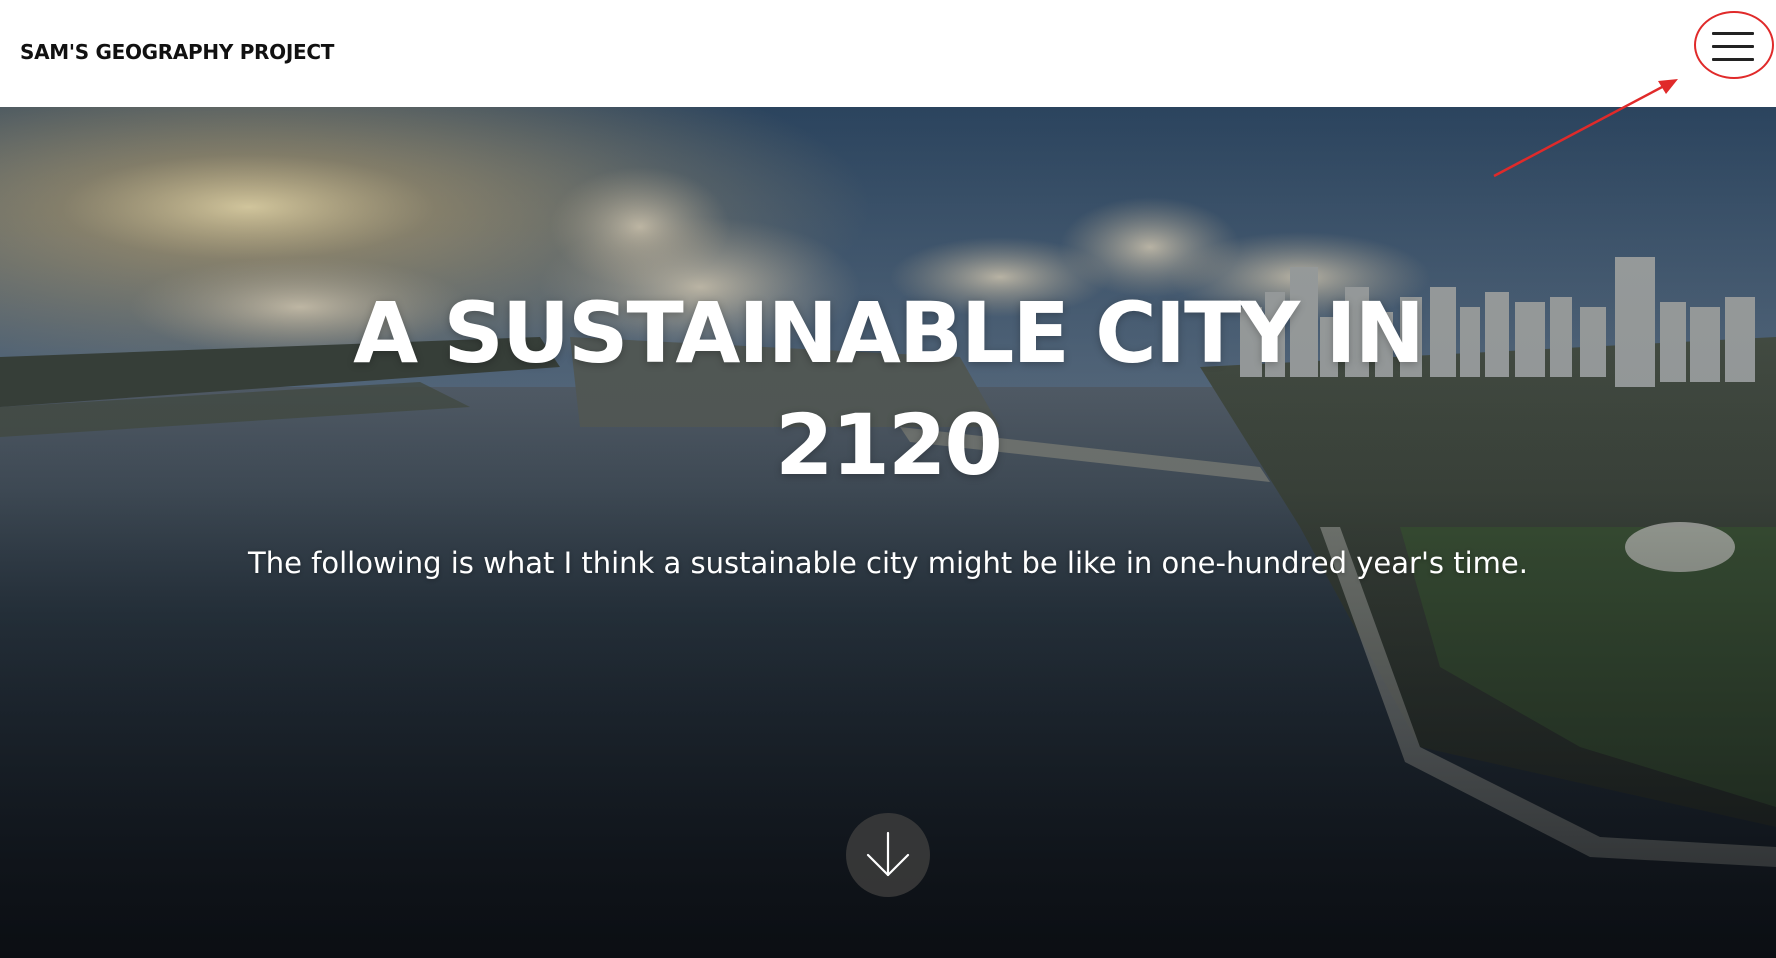 Image resolution: width=1776 pixels, height=958 pixels. I want to click on hamburger-menu-button, so click(1733, 48).